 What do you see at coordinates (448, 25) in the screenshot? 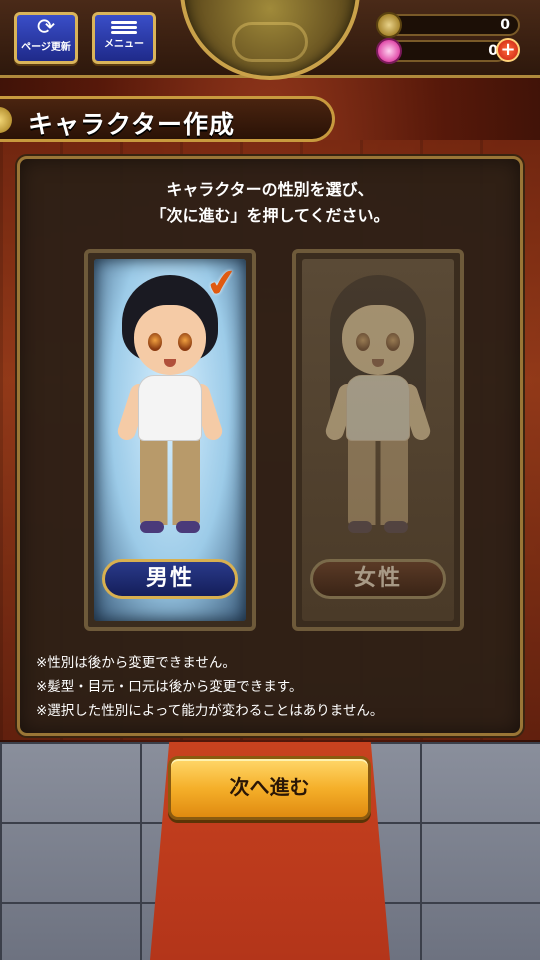
I see `coin-counter: 0` at bounding box center [448, 25].